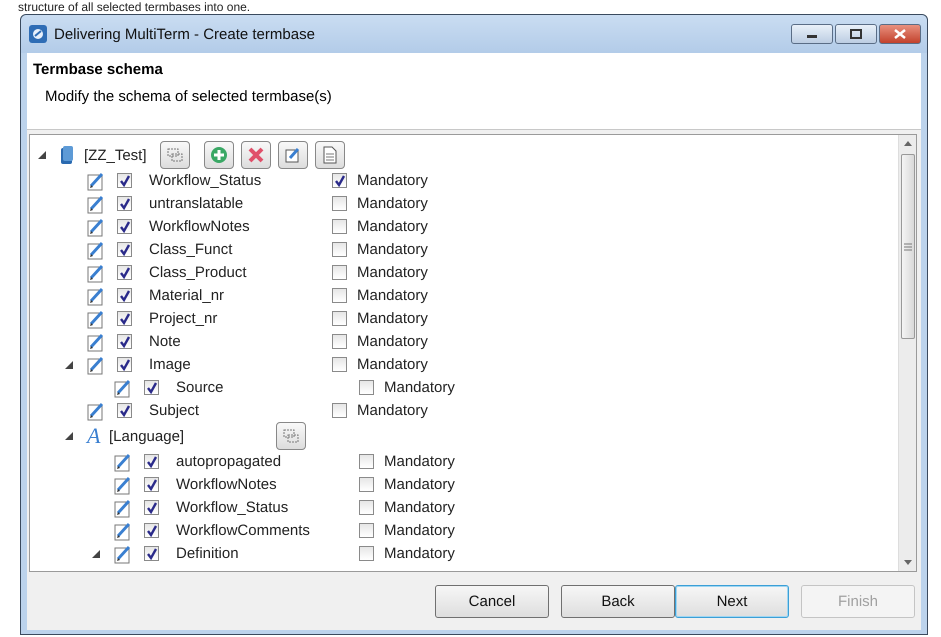  What do you see at coordinates (67, 155) in the screenshot?
I see `book-icon` at bounding box center [67, 155].